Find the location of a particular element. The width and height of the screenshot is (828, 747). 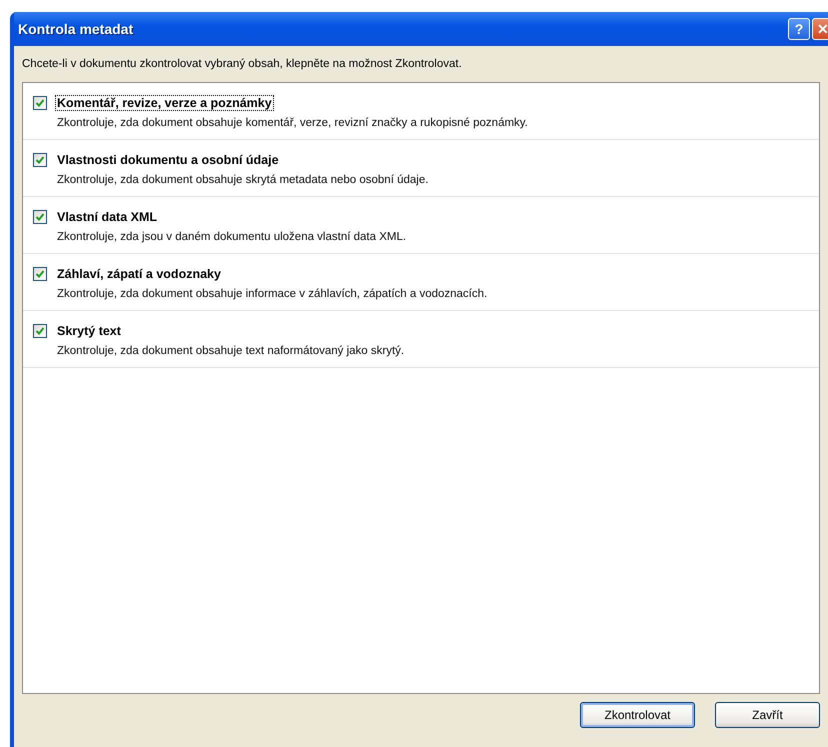

window-title: Kontrola metadat is located at coordinates (76, 29).